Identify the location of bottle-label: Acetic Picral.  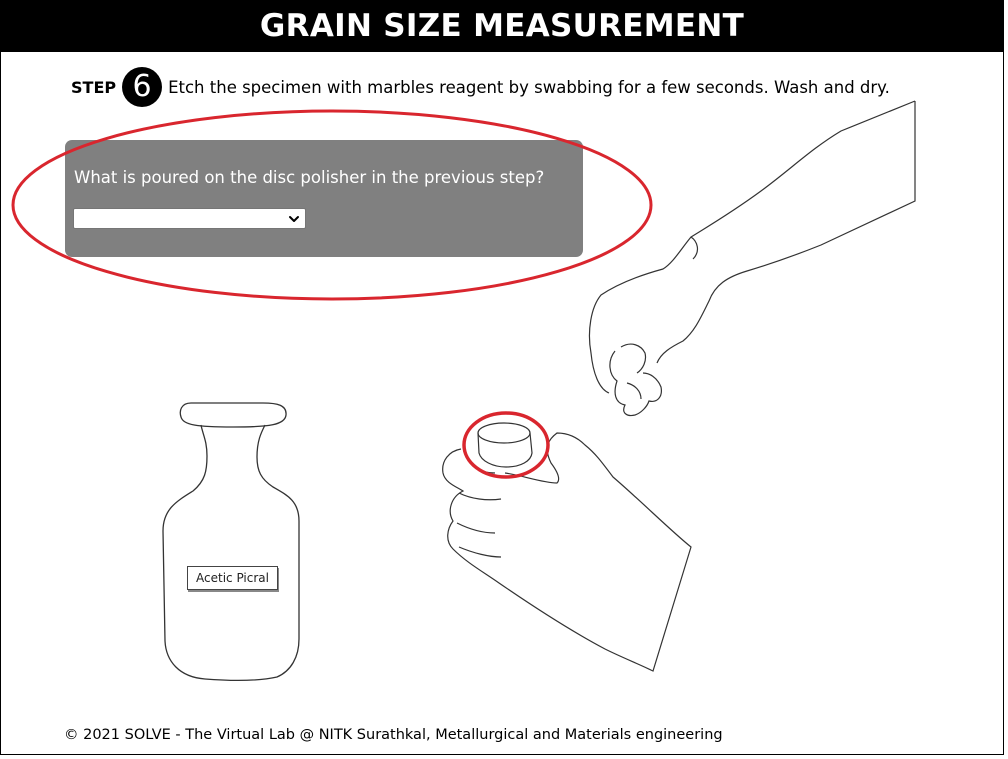
(232, 578).